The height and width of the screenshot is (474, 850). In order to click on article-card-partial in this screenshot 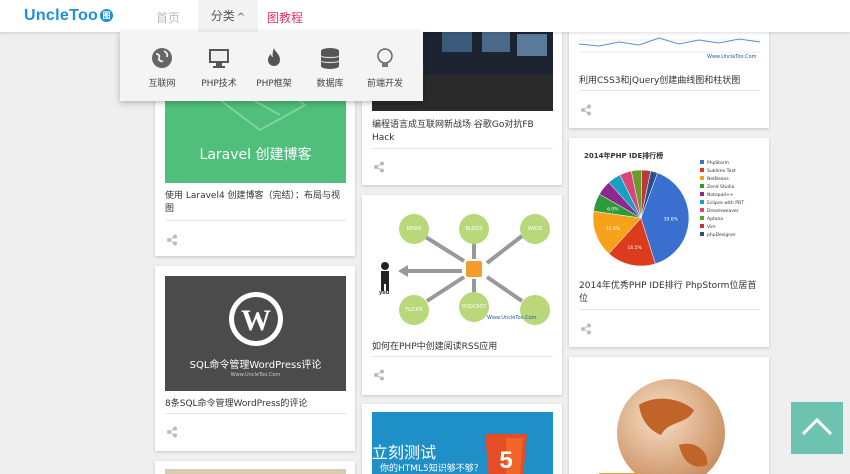, I will do `click(255, 467)`.